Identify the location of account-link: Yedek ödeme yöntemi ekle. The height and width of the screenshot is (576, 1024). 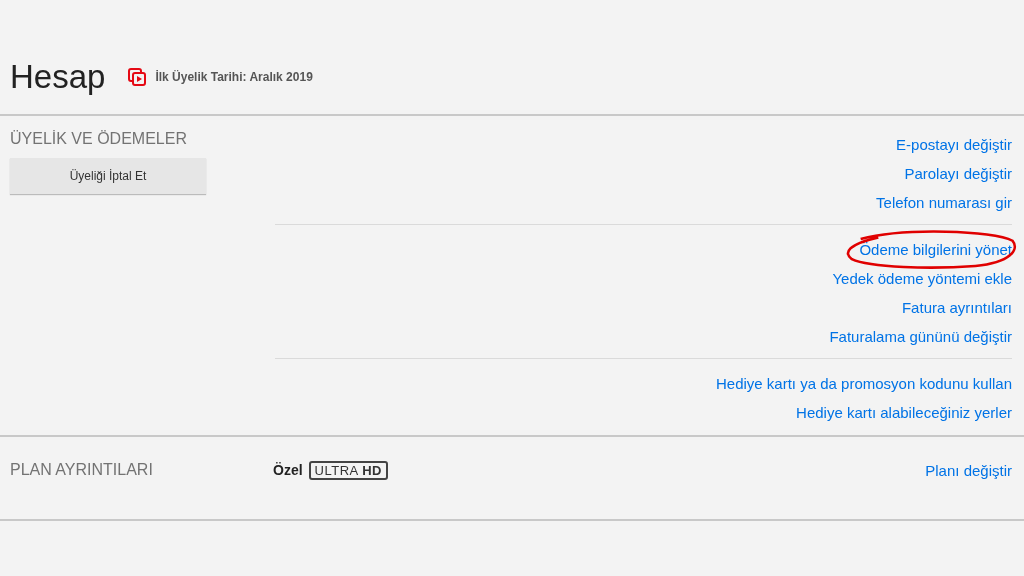
(922, 278).